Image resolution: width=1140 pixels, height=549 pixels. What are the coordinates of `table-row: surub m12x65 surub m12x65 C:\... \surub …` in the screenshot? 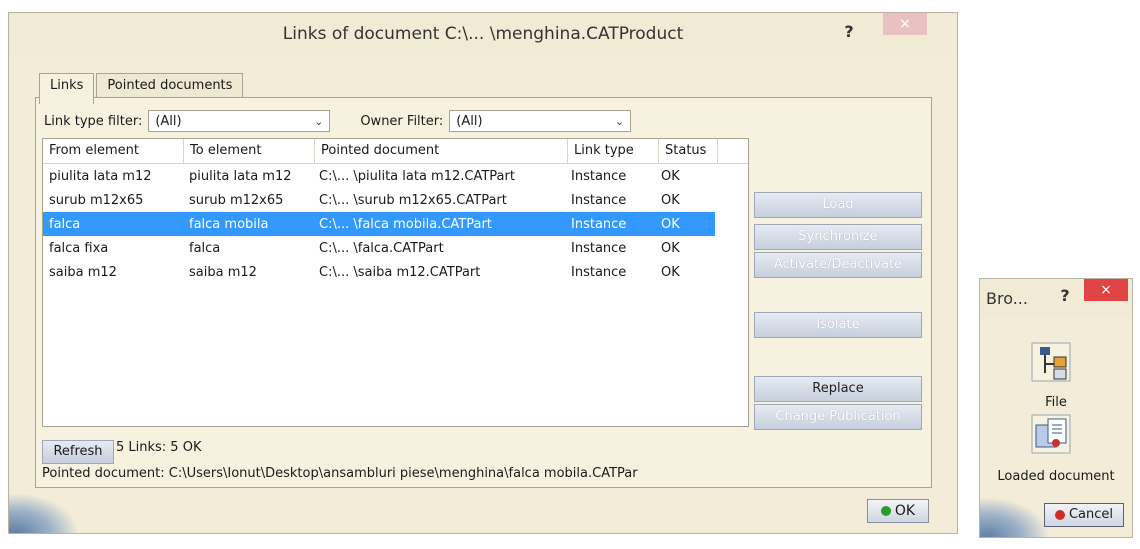 It's located at (395, 200).